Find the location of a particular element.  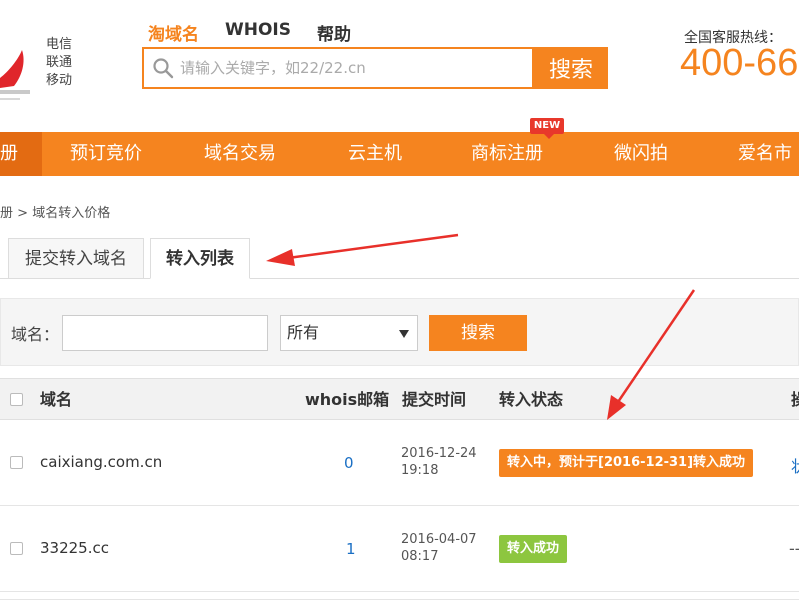

row-whois-count: 1 is located at coordinates (351, 549).